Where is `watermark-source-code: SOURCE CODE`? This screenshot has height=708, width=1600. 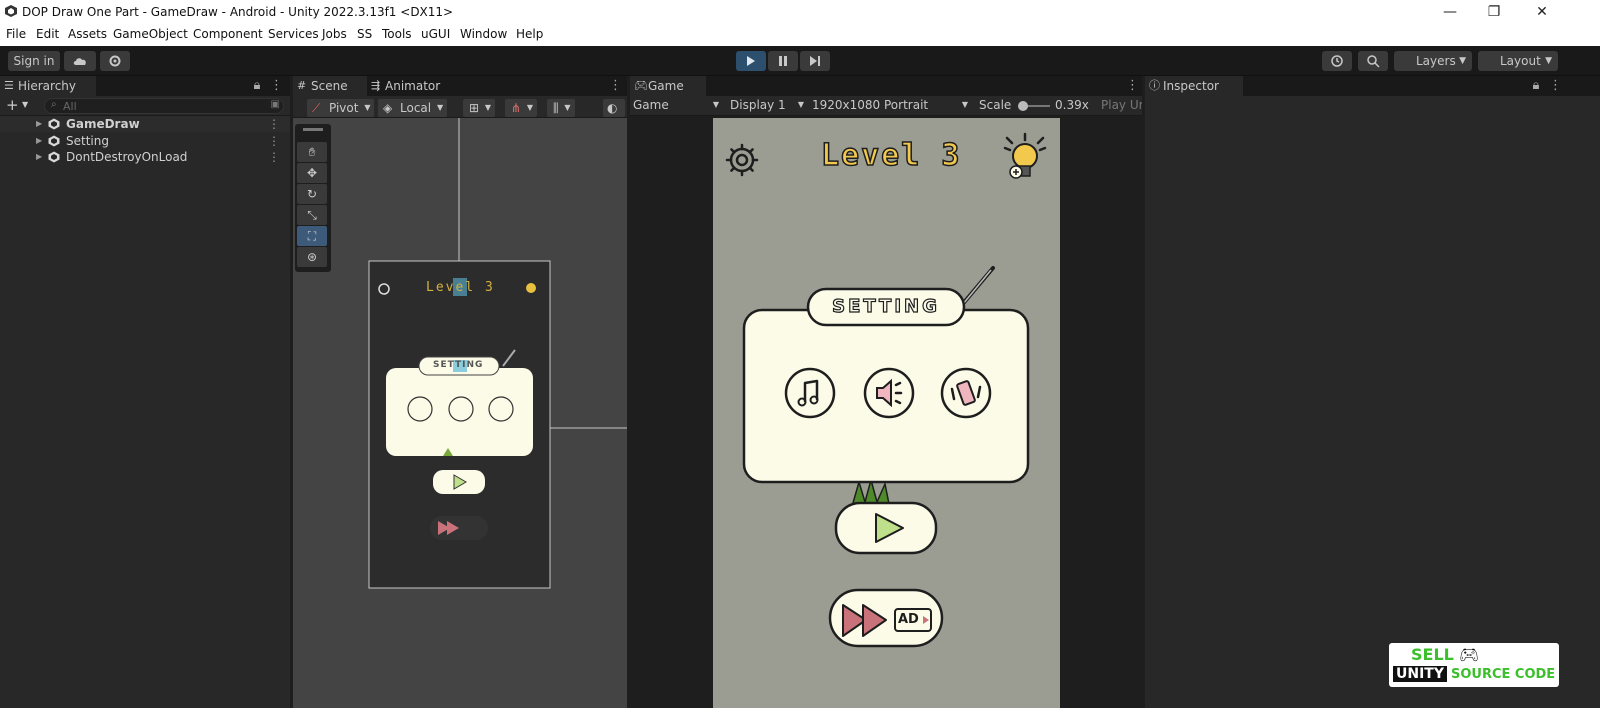
watermark-source-code: SOURCE CODE is located at coordinates (1503, 674).